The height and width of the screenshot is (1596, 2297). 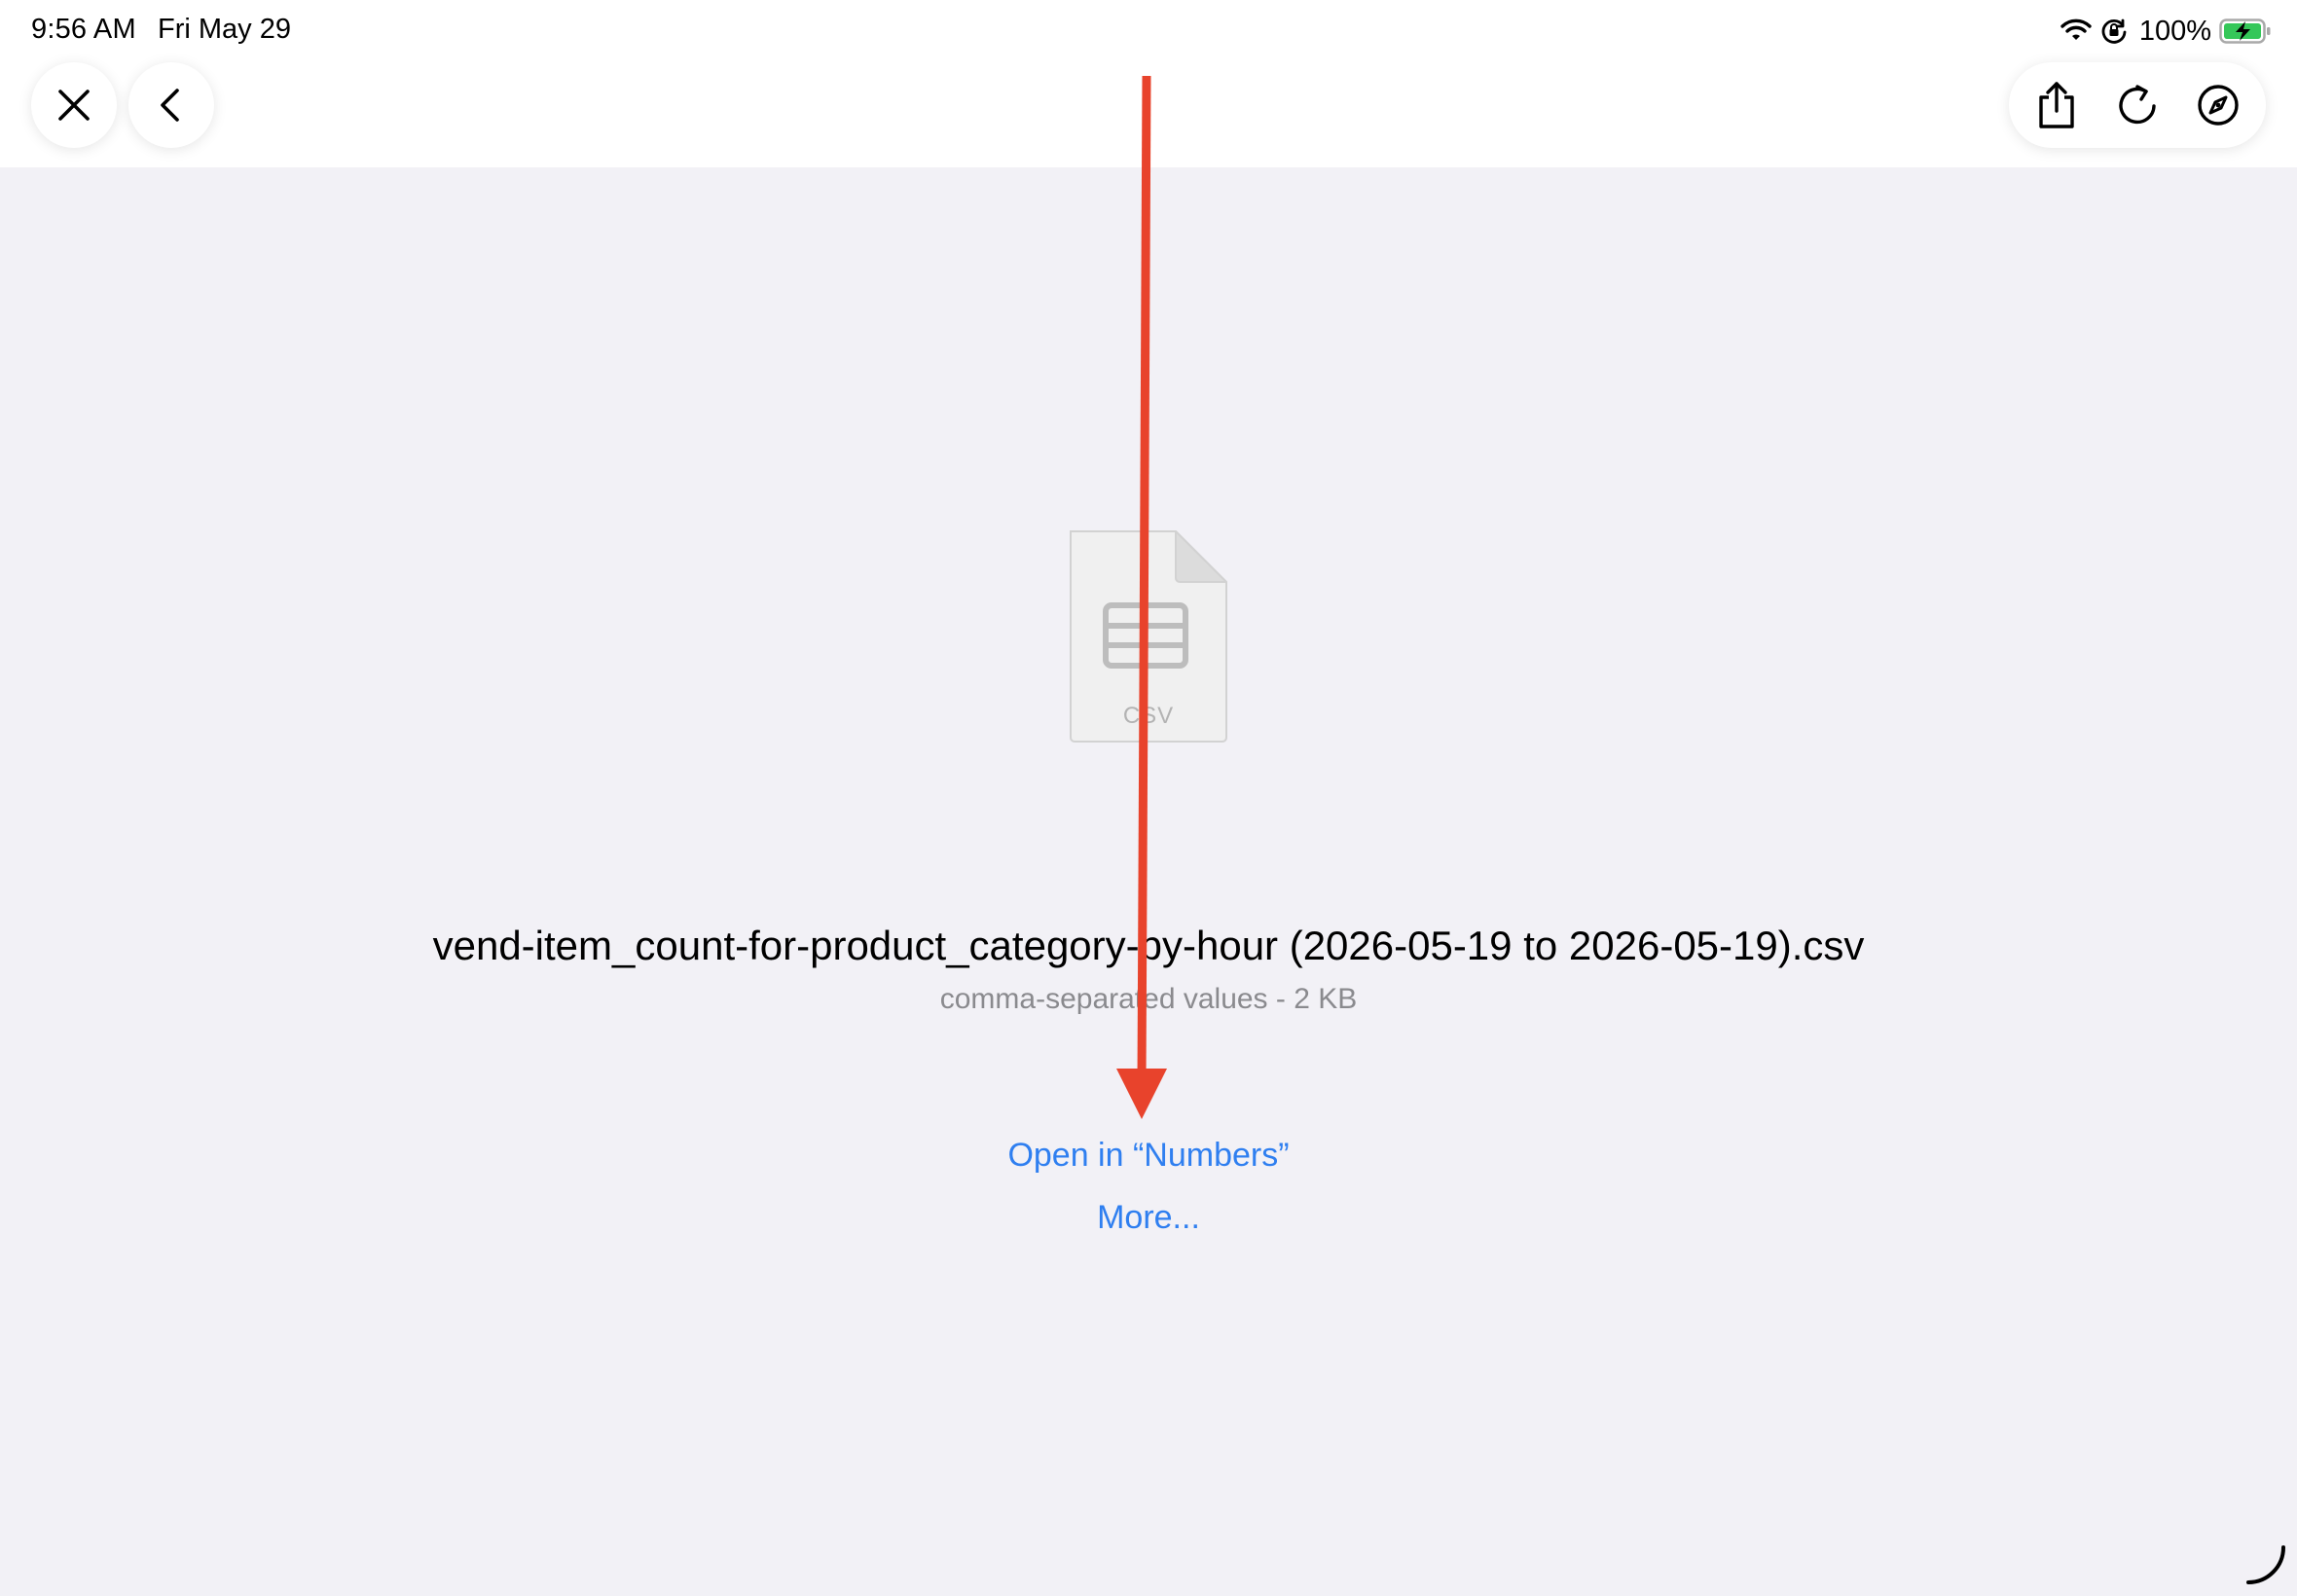 I want to click on status-bar: 9:56 AM Fri May 29 100%, so click(x=1148, y=31).